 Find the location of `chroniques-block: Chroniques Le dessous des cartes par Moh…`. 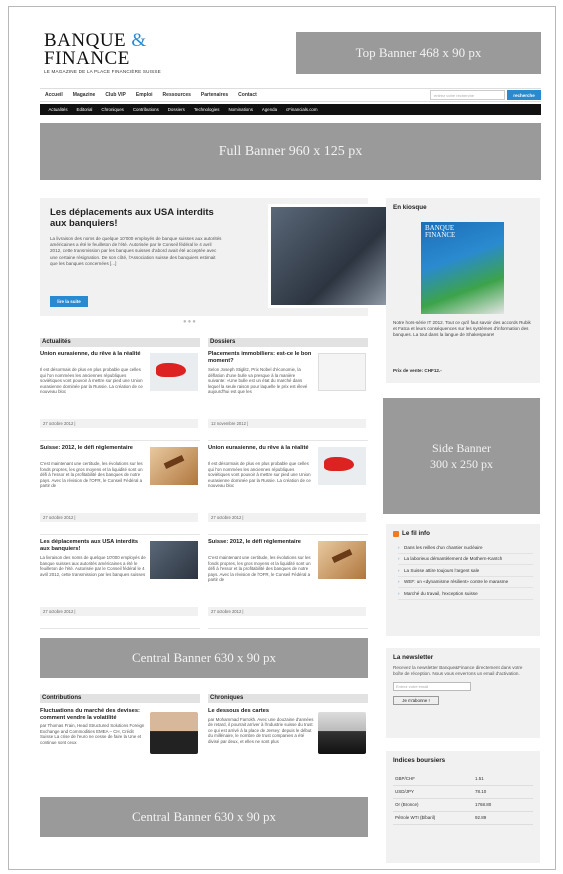

chroniques-block: Chroniques Le dessous des cartes par Moh… is located at coordinates (288, 739).